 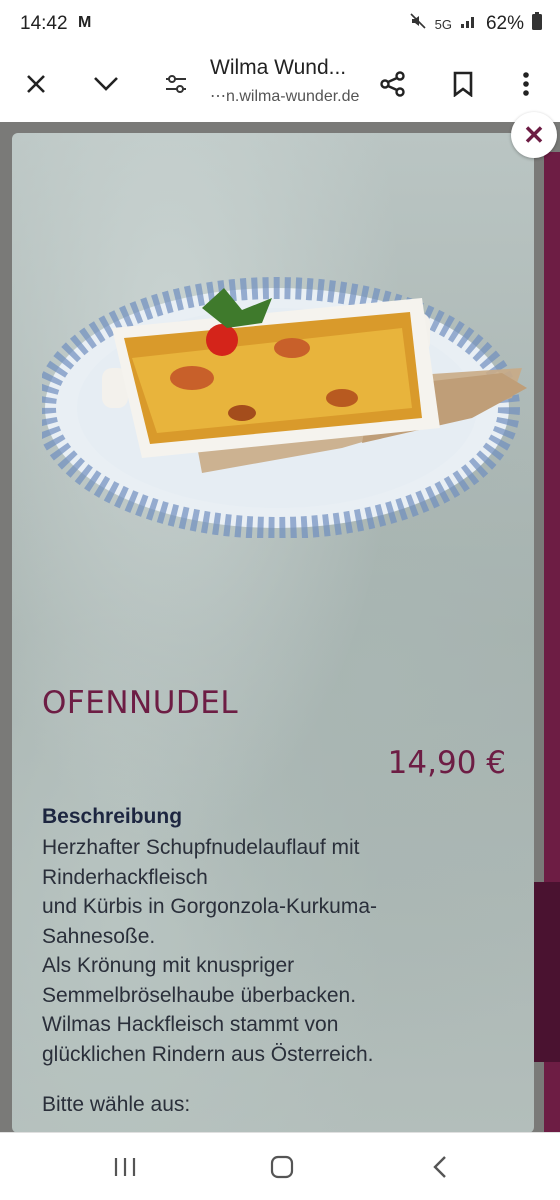 What do you see at coordinates (469, 24) in the screenshot?
I see `signal-icon` at bounding box center [469, 24].